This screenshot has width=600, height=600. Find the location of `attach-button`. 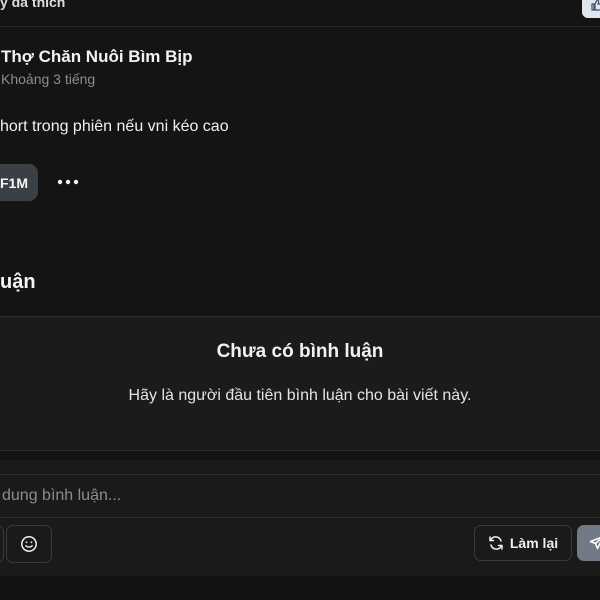

attach-button is located at coordinates (2, 544).